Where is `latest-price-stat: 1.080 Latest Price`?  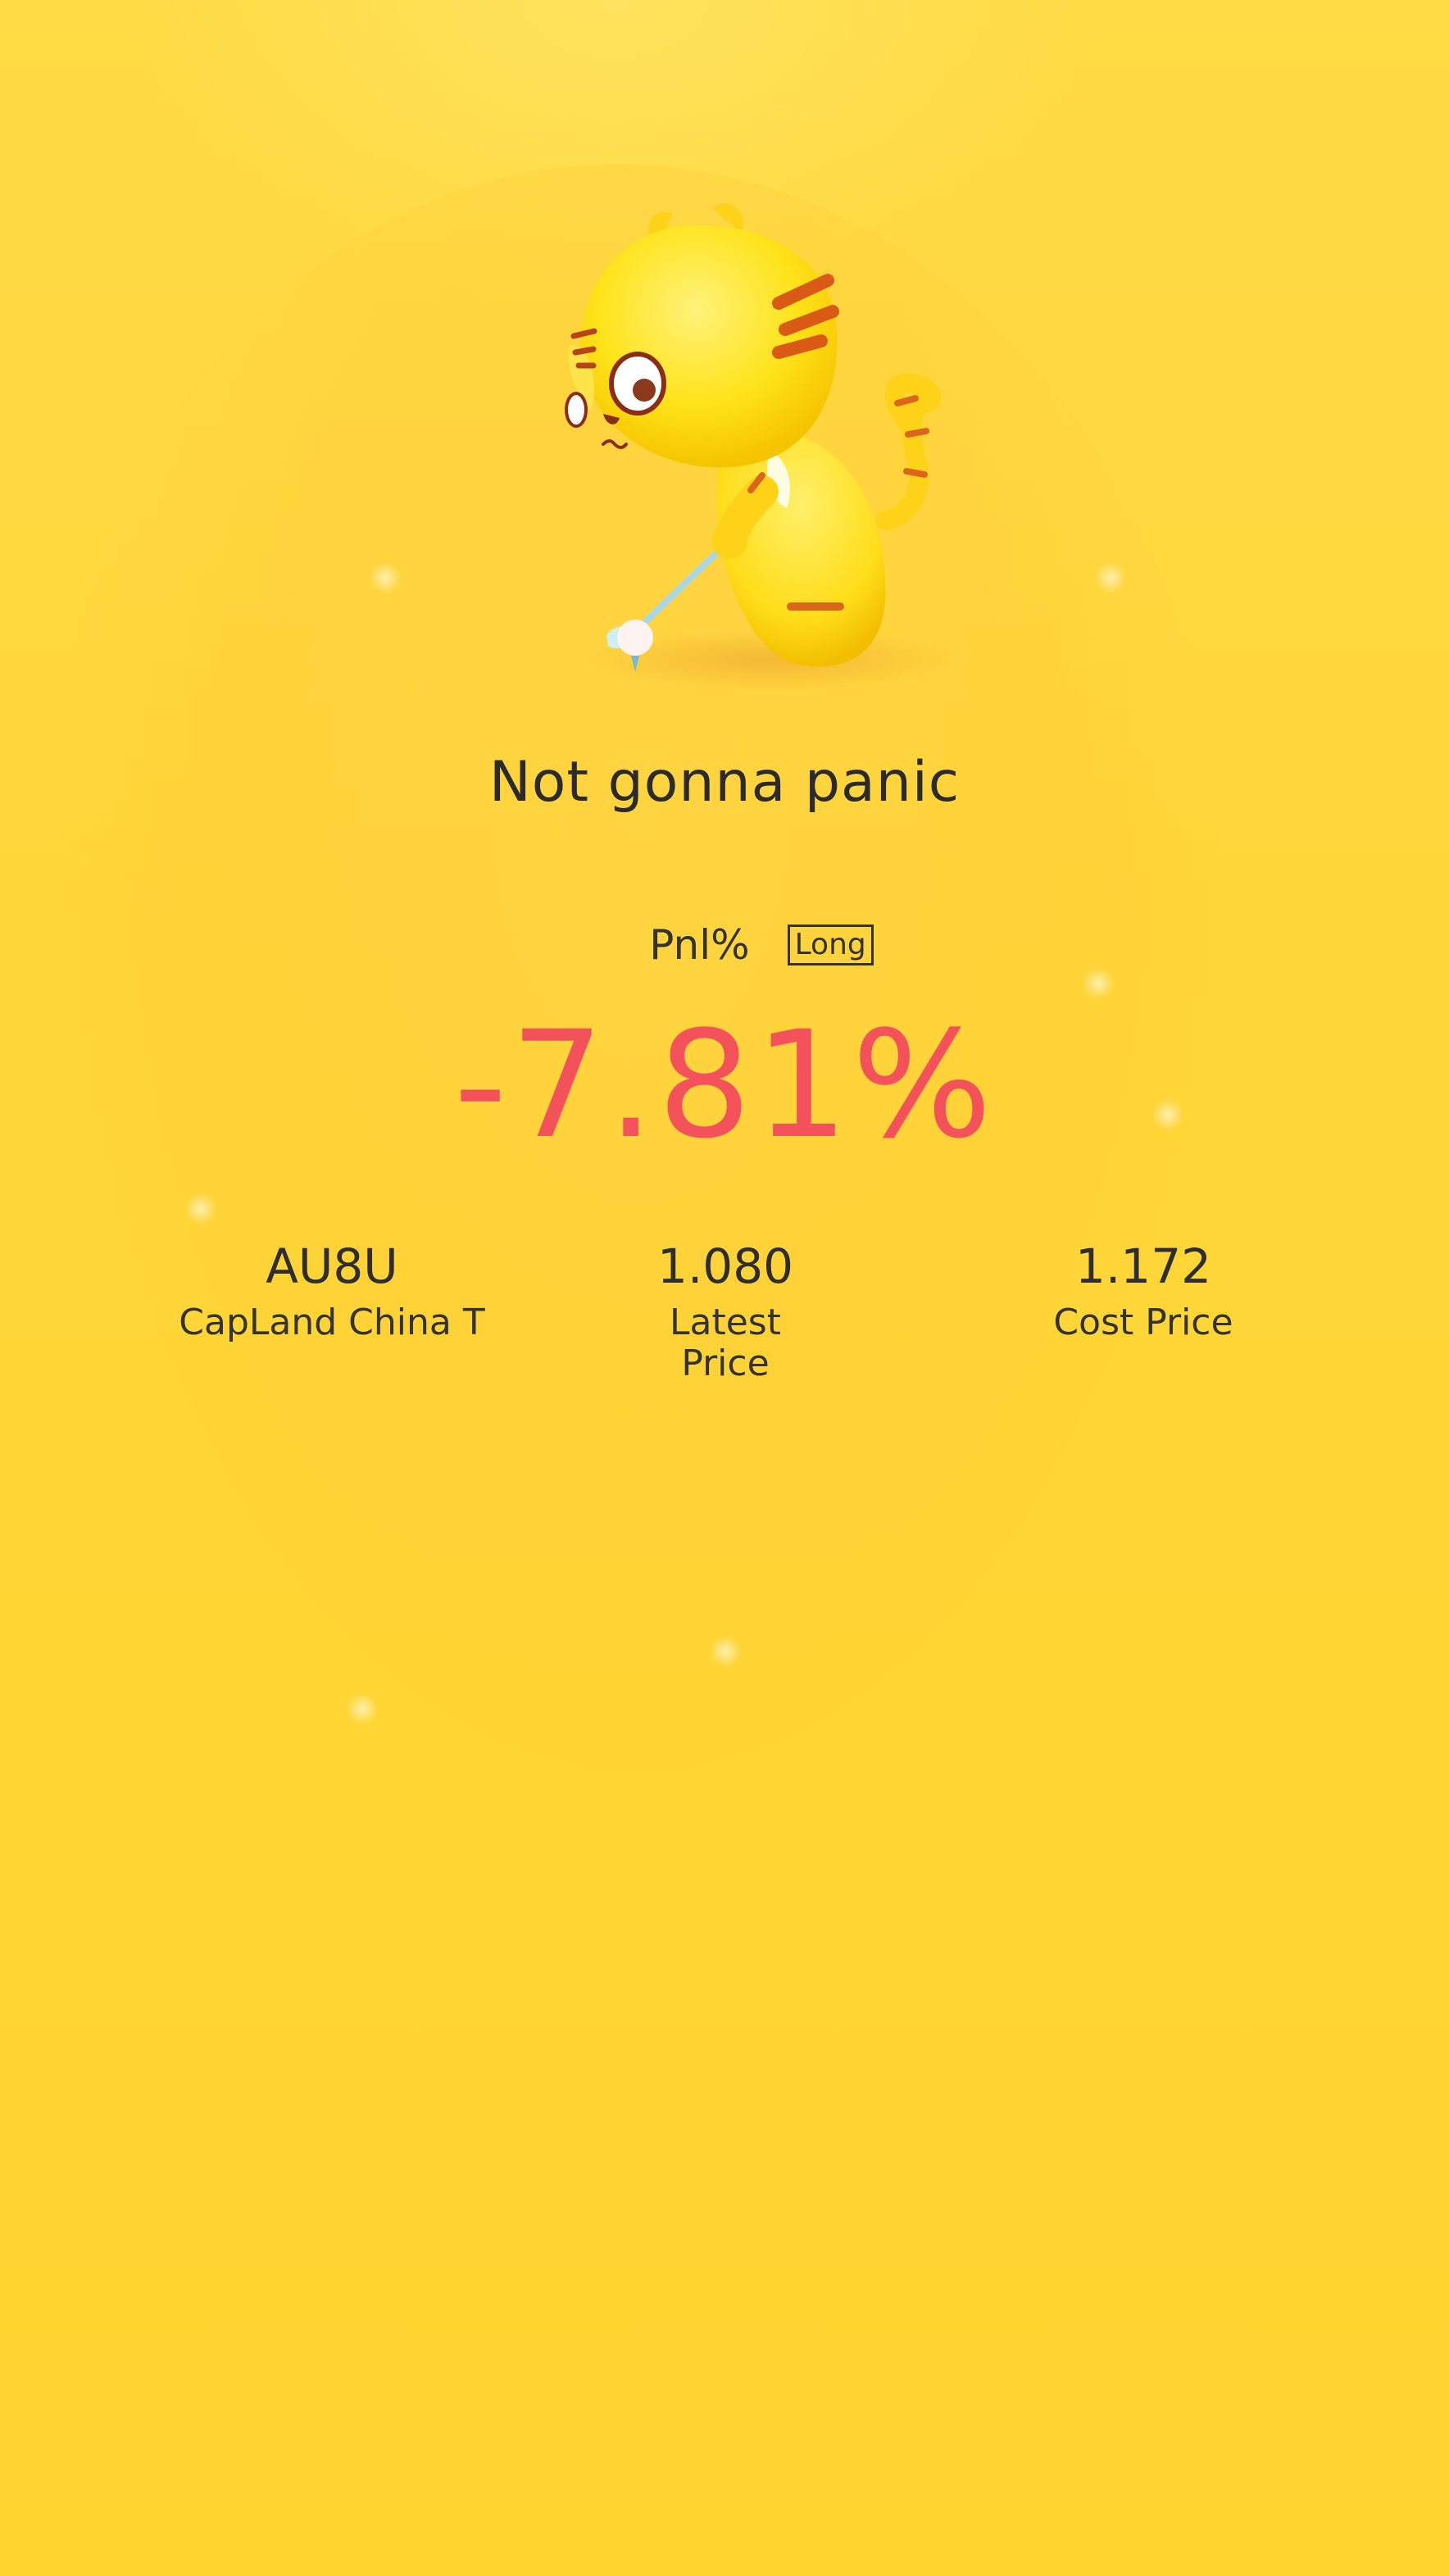
latest-price-stat: 1.080 Latest Price is located at coordinates (725, 1308).